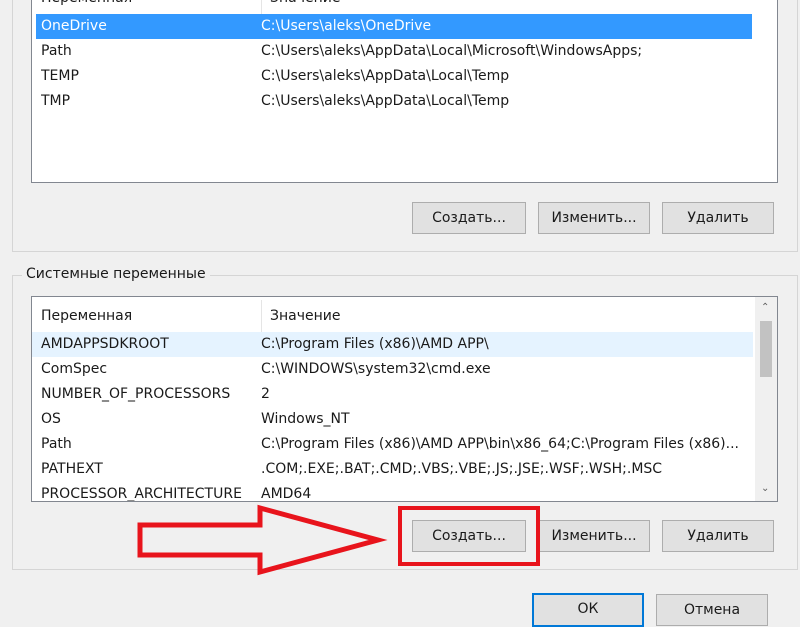 The width and height of the screenshot is (800, 627). Describe the element at coordinates (265, 394) in the screenshot. I see `variable-value: 2` at that location.